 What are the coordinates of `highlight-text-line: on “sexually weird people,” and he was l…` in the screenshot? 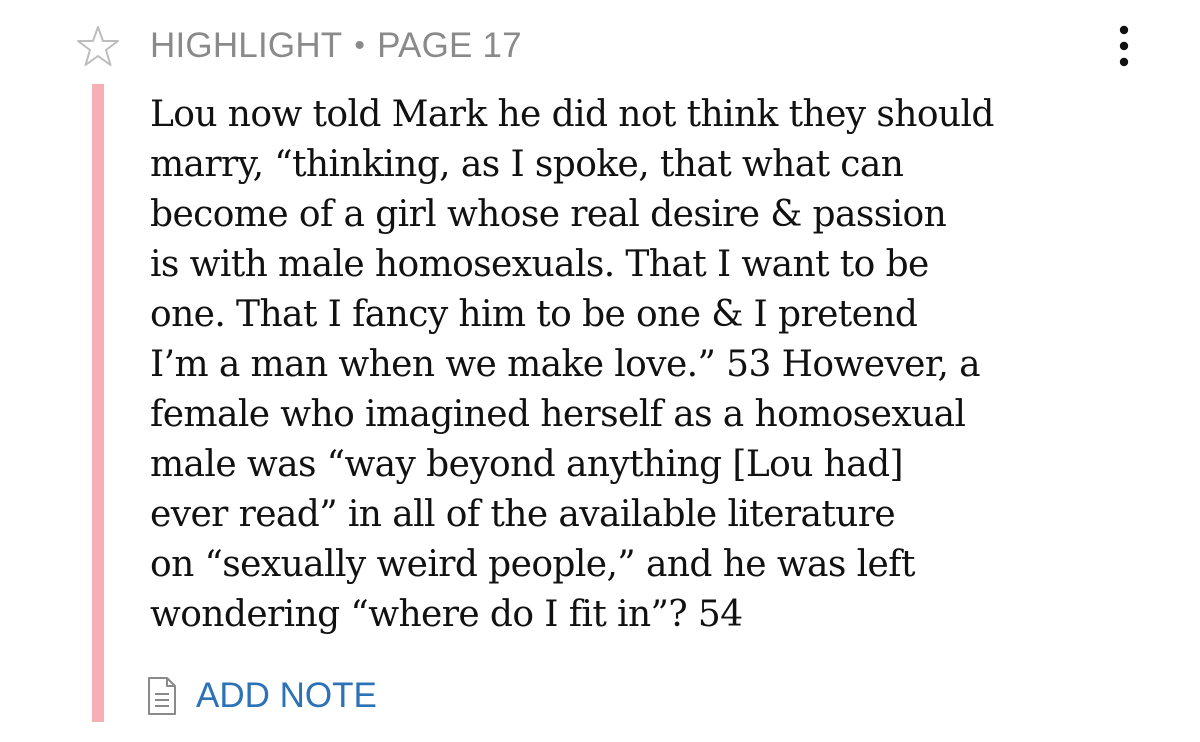 It's located at (532, 564).